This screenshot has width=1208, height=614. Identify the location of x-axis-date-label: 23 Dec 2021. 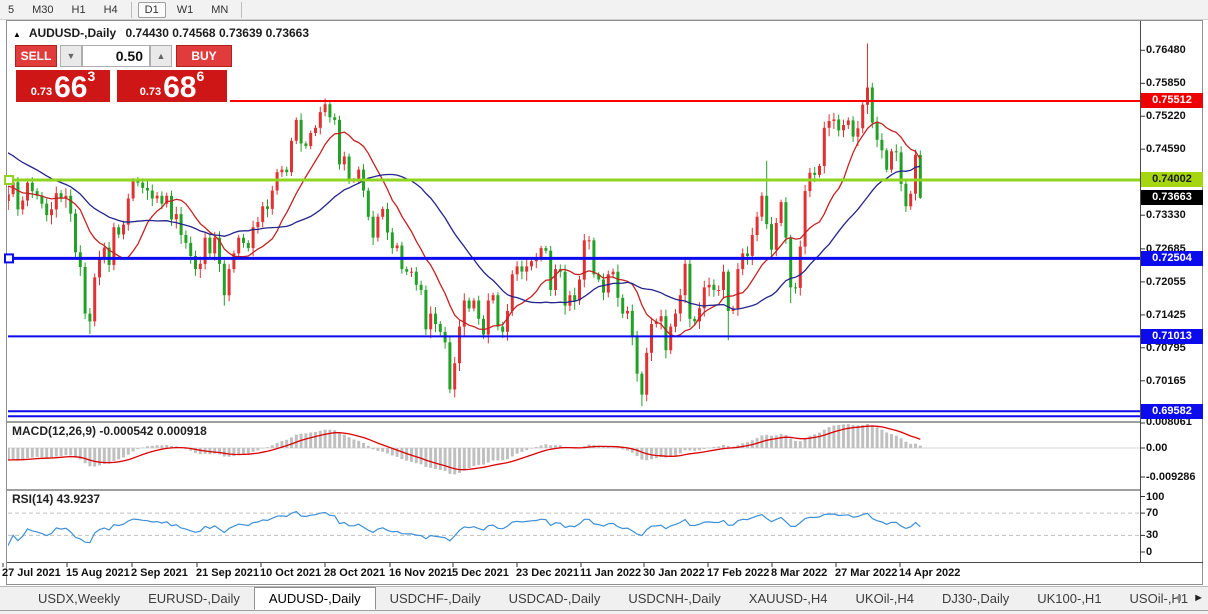
(547, 573).